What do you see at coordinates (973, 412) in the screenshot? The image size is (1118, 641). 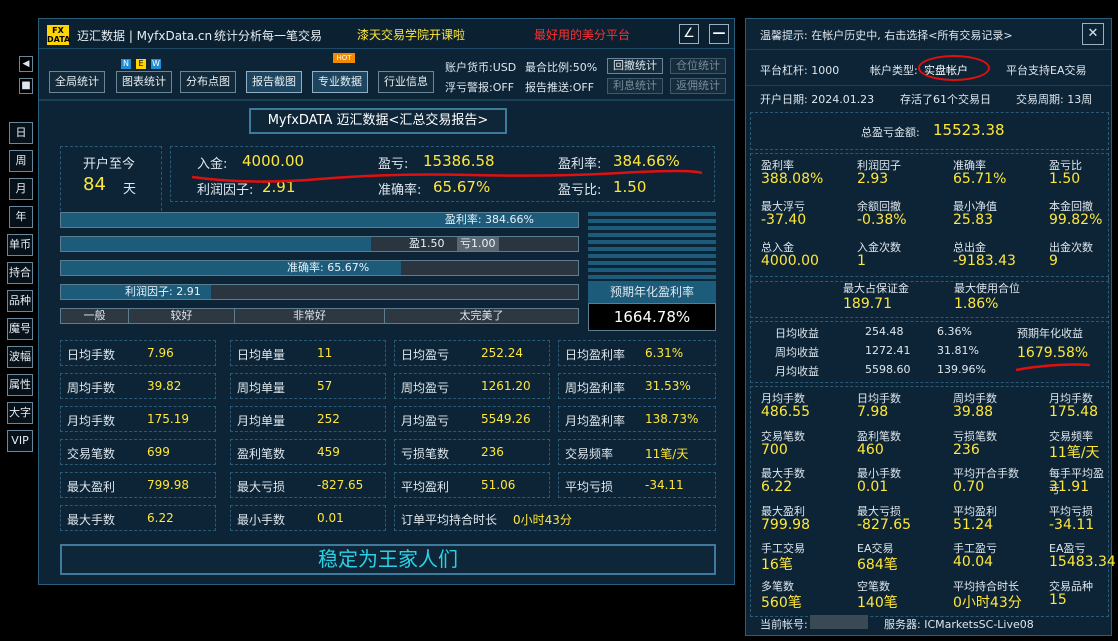 I see `right-stat-value: 39.88` at bounding box center [973, 412].